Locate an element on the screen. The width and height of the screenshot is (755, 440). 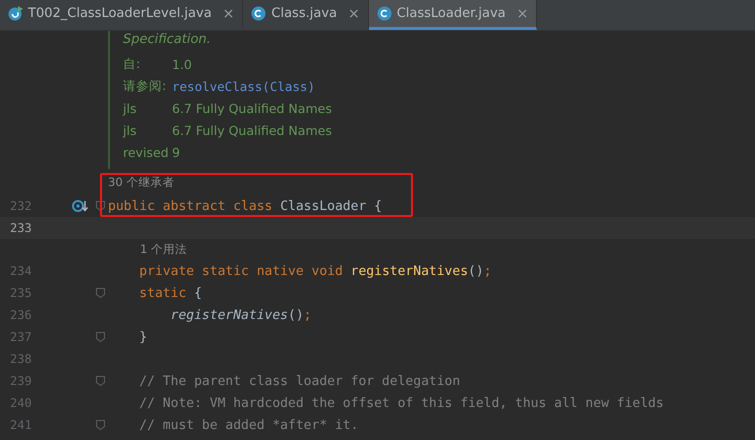
line-number: 234 is located at coordinates (21, 271).